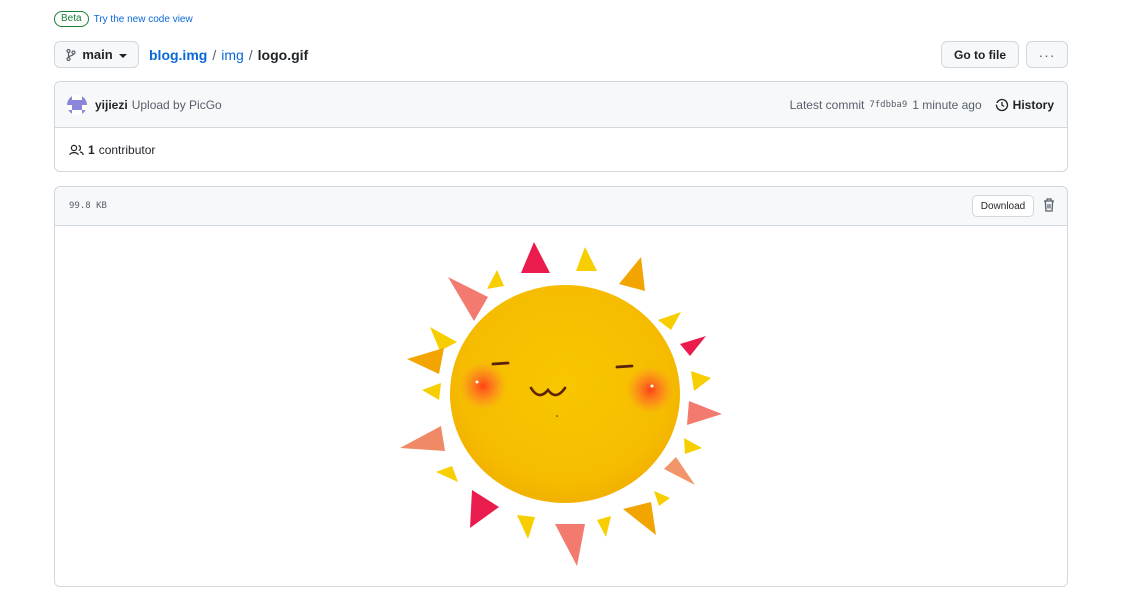  I want to click on branch-select-button: main, so click(96, 54).